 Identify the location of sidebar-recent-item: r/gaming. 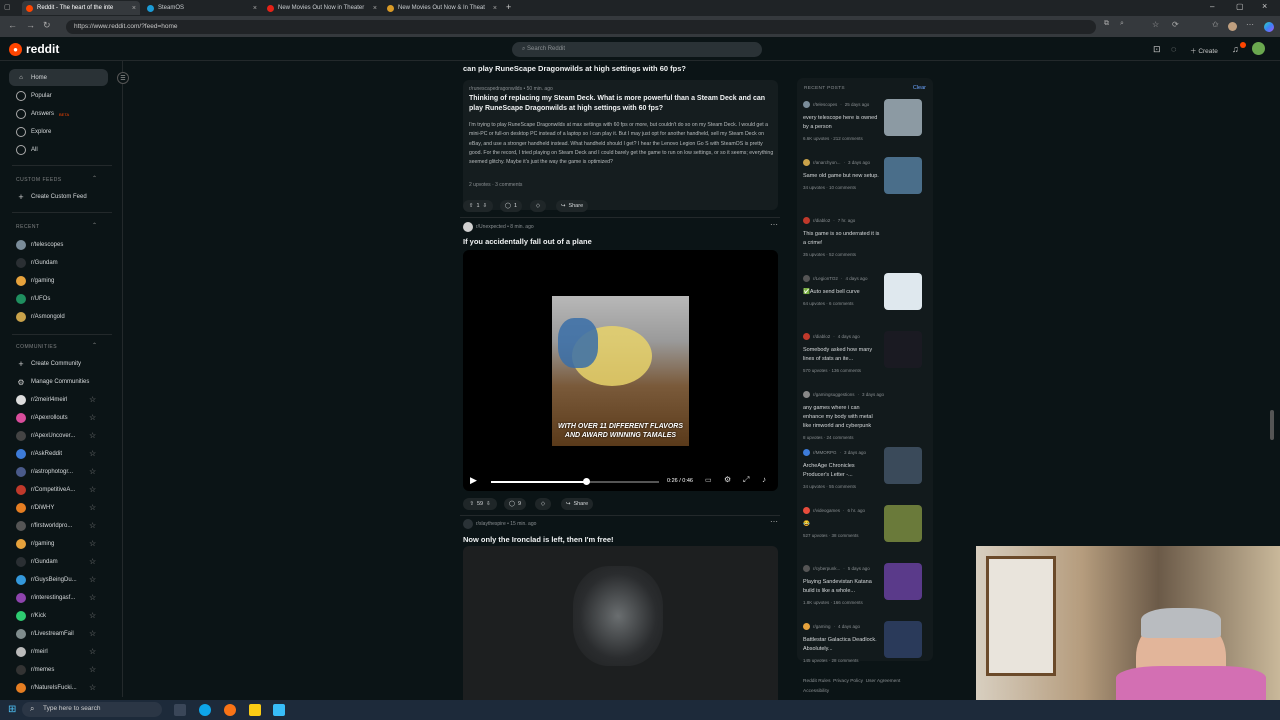
(35, 281).